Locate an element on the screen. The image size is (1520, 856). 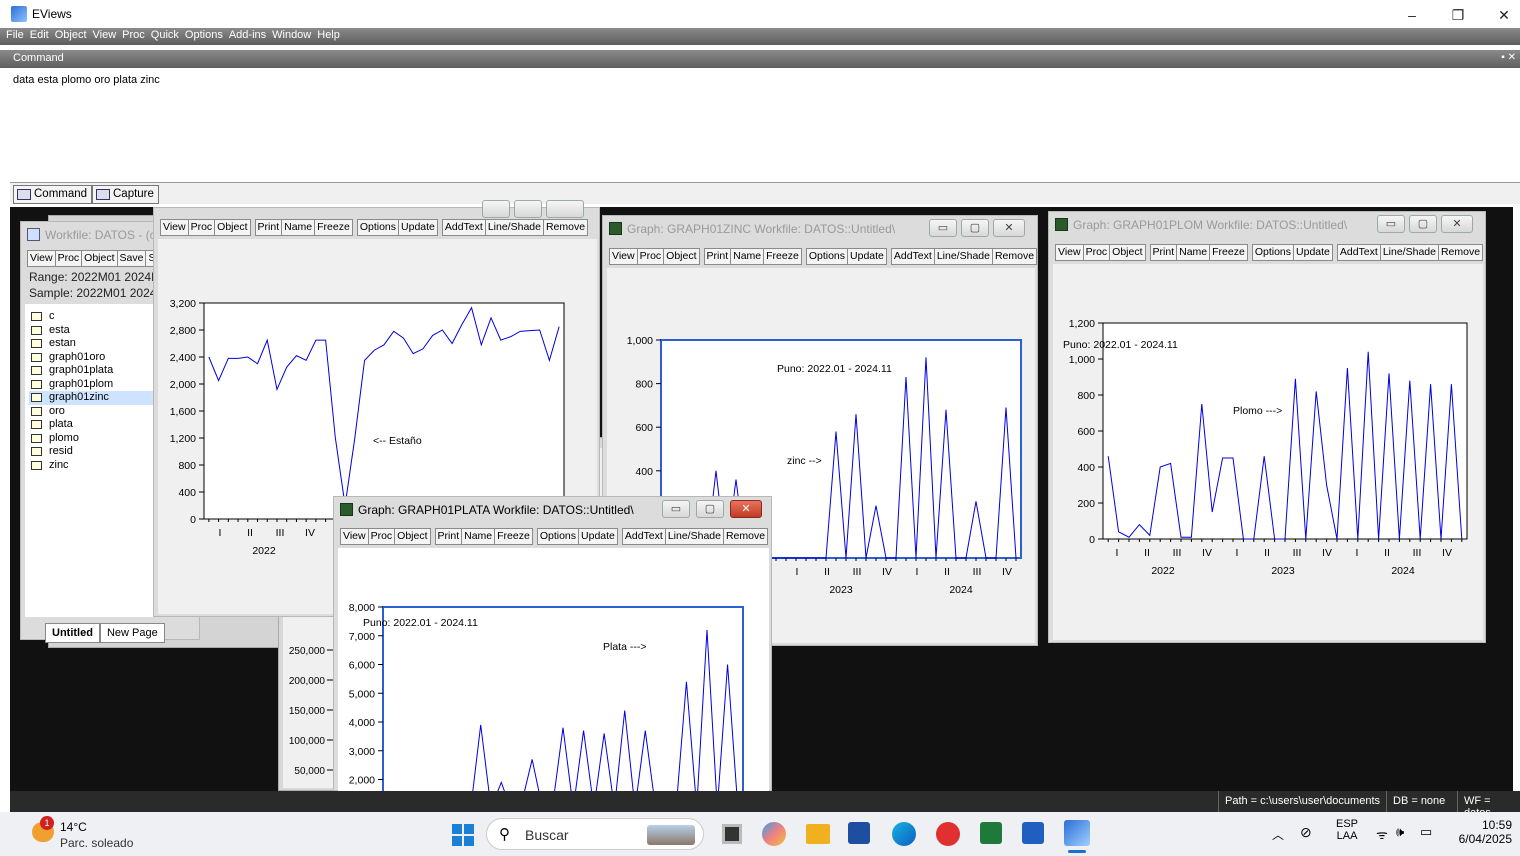
menu-view: View is located at coordinates (105, 34).